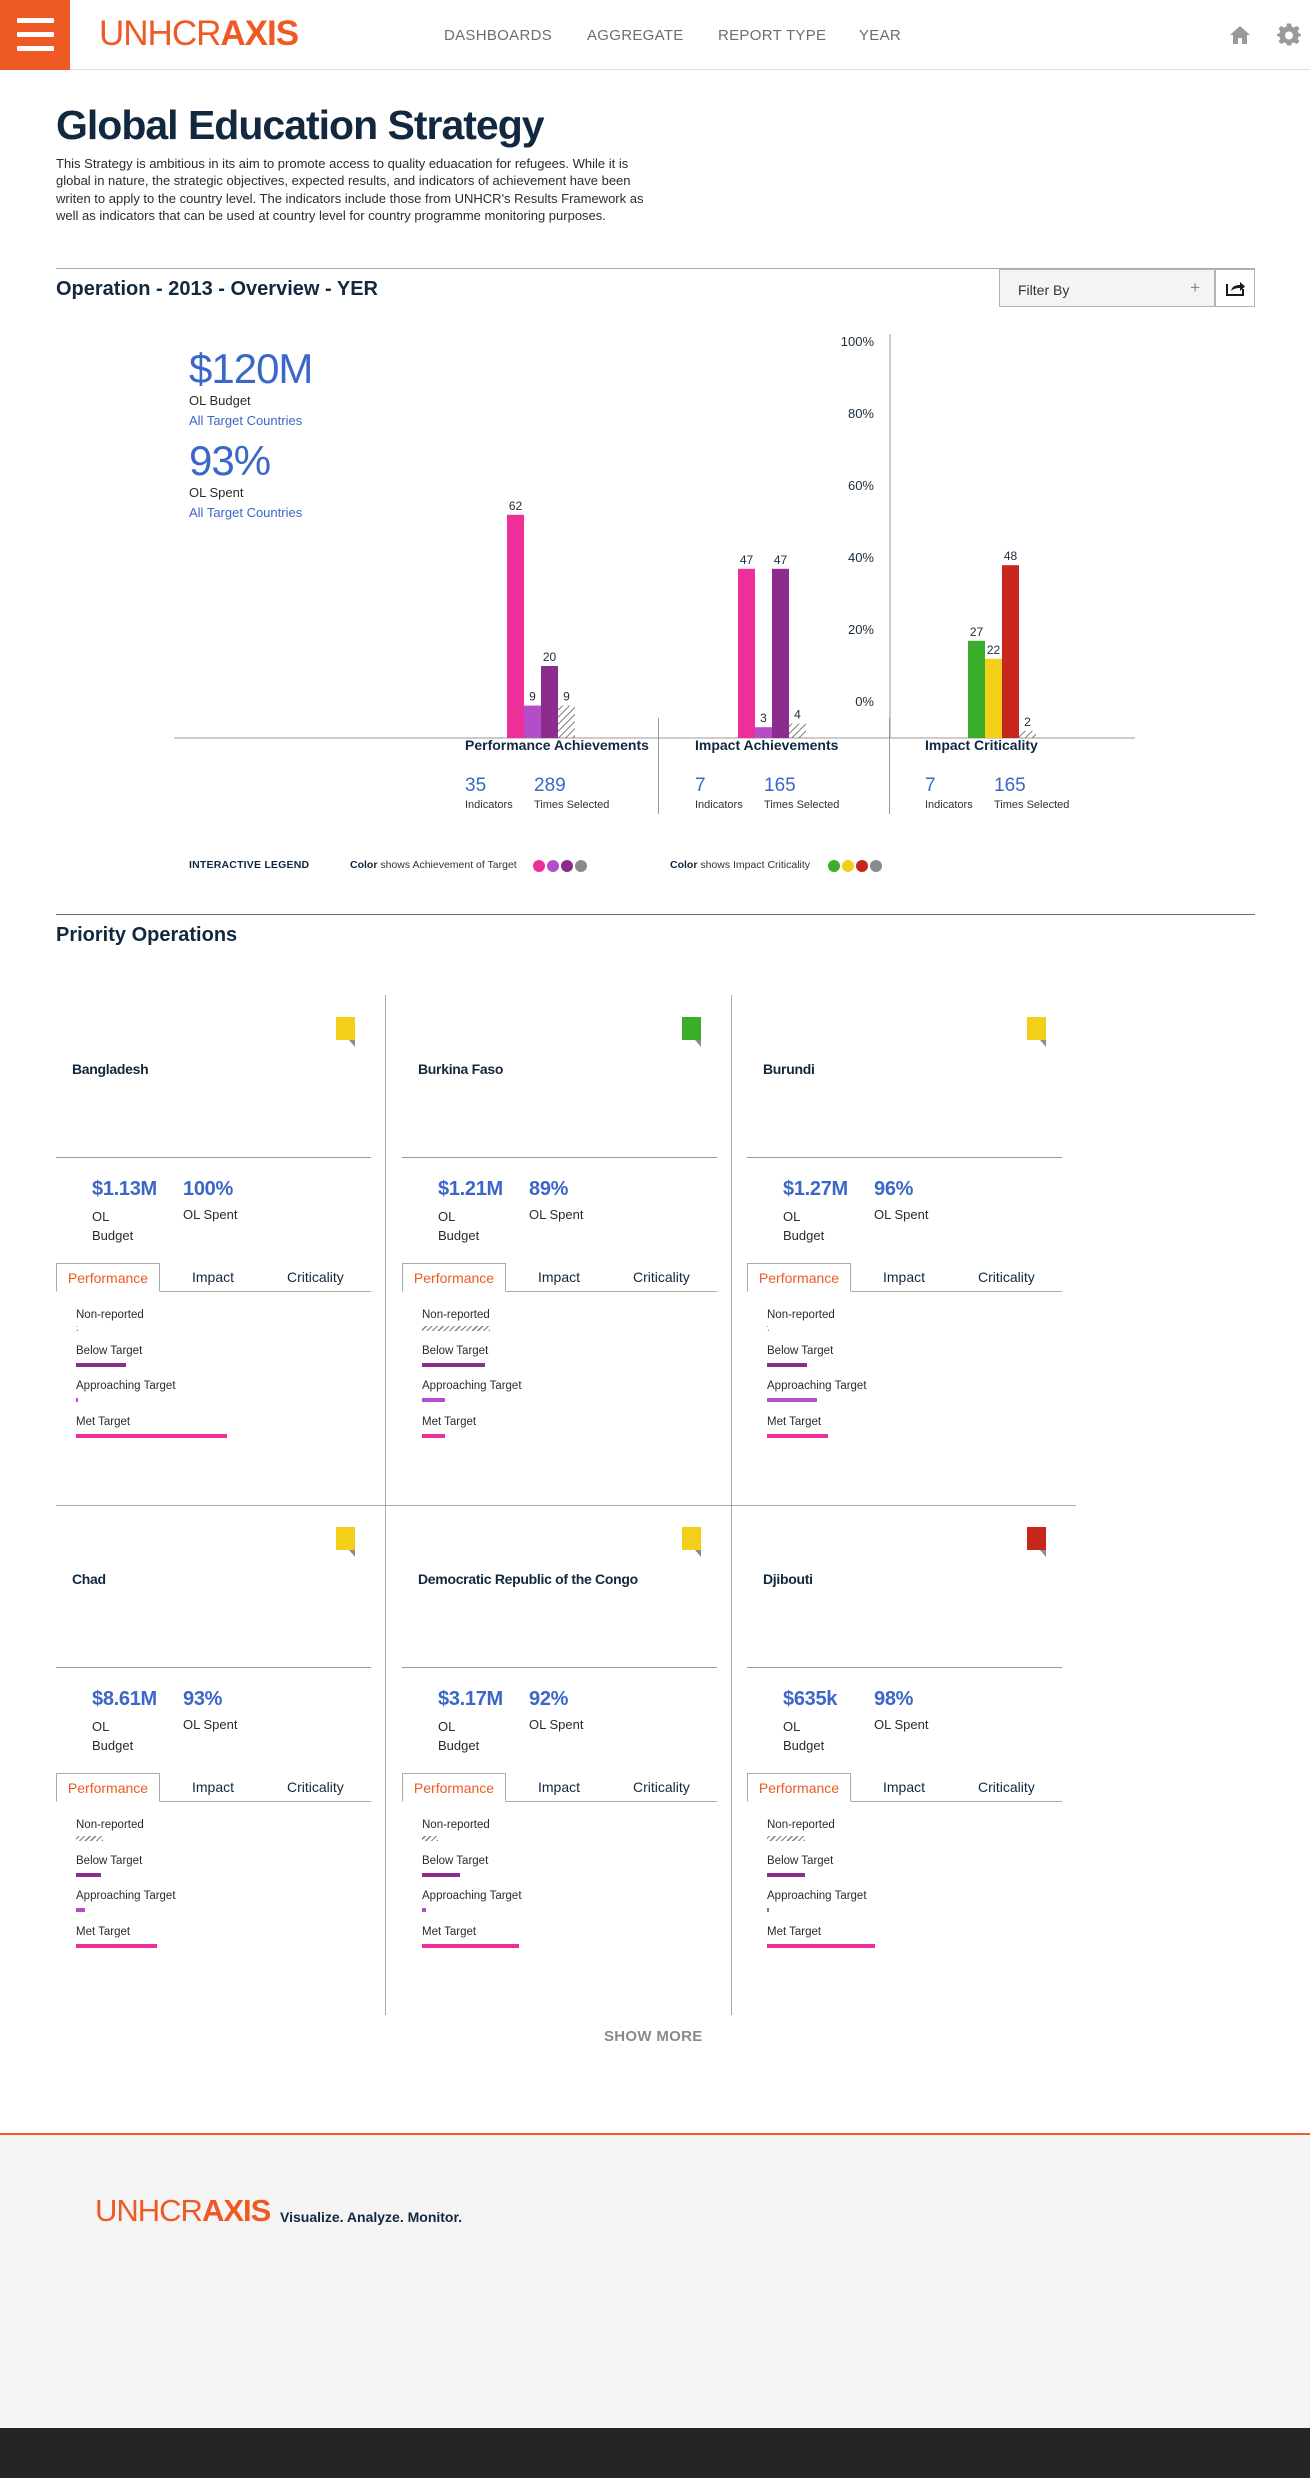 The width and height of the screenshot is (1310, 2478). Describe the element at coordinates (89, 1579) in the screenshot. I see `country-name: Chad` at that location.